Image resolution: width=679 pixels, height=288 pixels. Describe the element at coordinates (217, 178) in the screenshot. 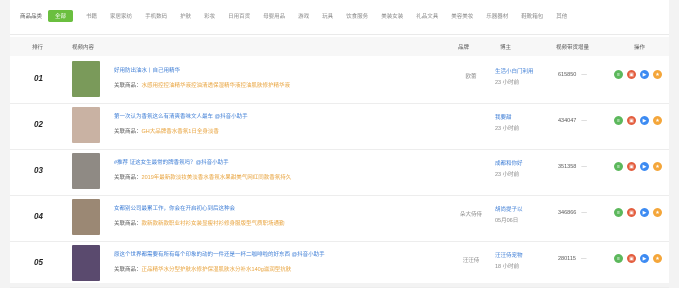

I see `goods-link: 2019年最新款淡妆美淡香水香氛水果甜美气网红同款香氛持久` at that location.